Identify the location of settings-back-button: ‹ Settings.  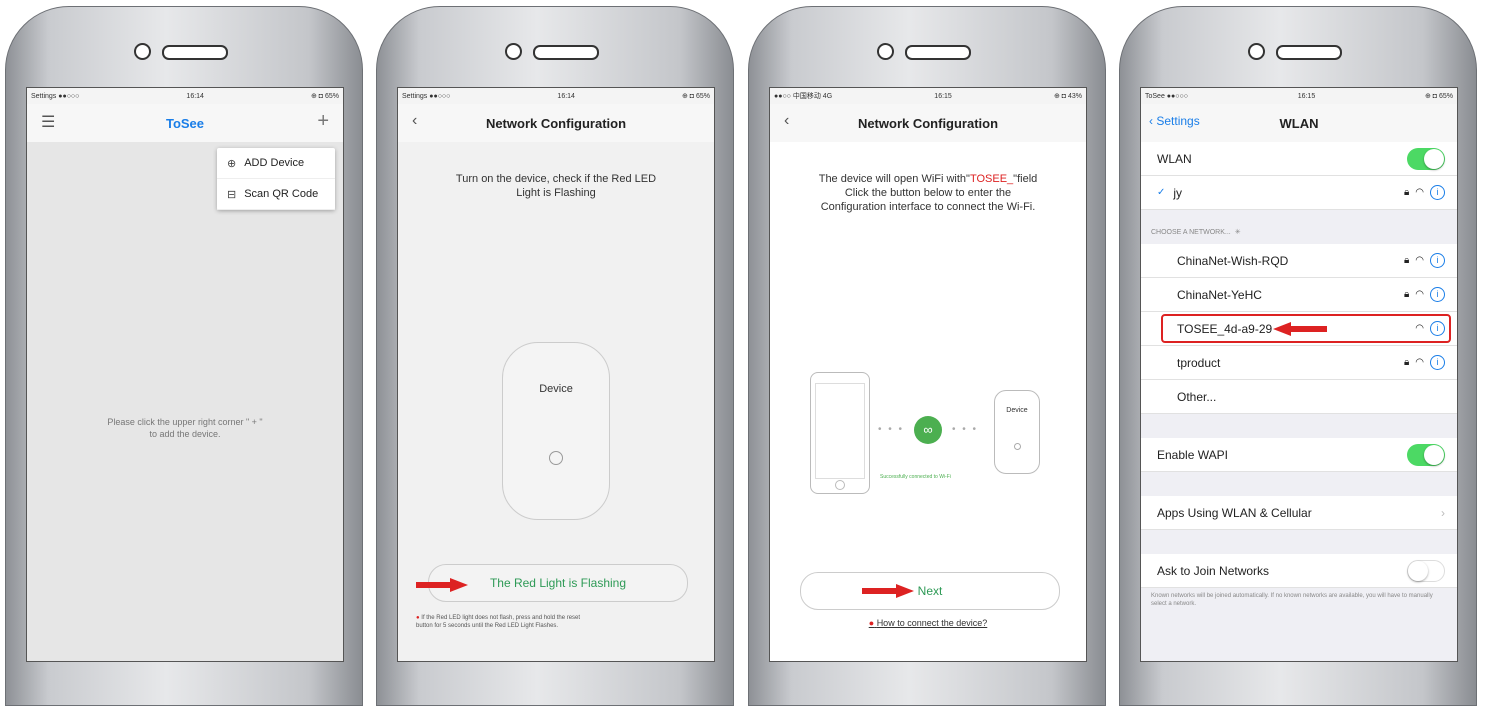
(1174, 121).